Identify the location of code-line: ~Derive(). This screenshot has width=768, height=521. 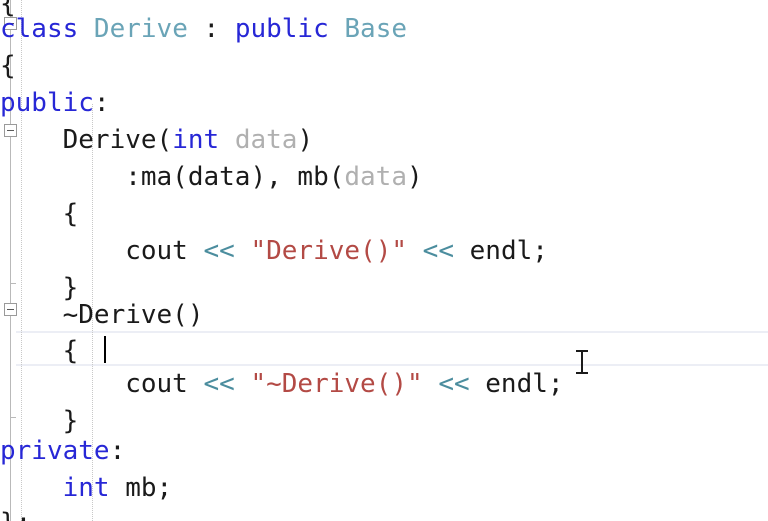
(384, 315).